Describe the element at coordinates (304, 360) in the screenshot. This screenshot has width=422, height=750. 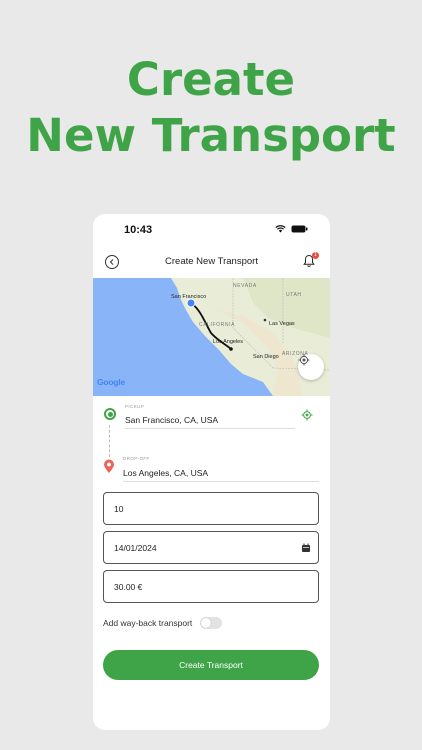
I see `locate-icon` at that location.